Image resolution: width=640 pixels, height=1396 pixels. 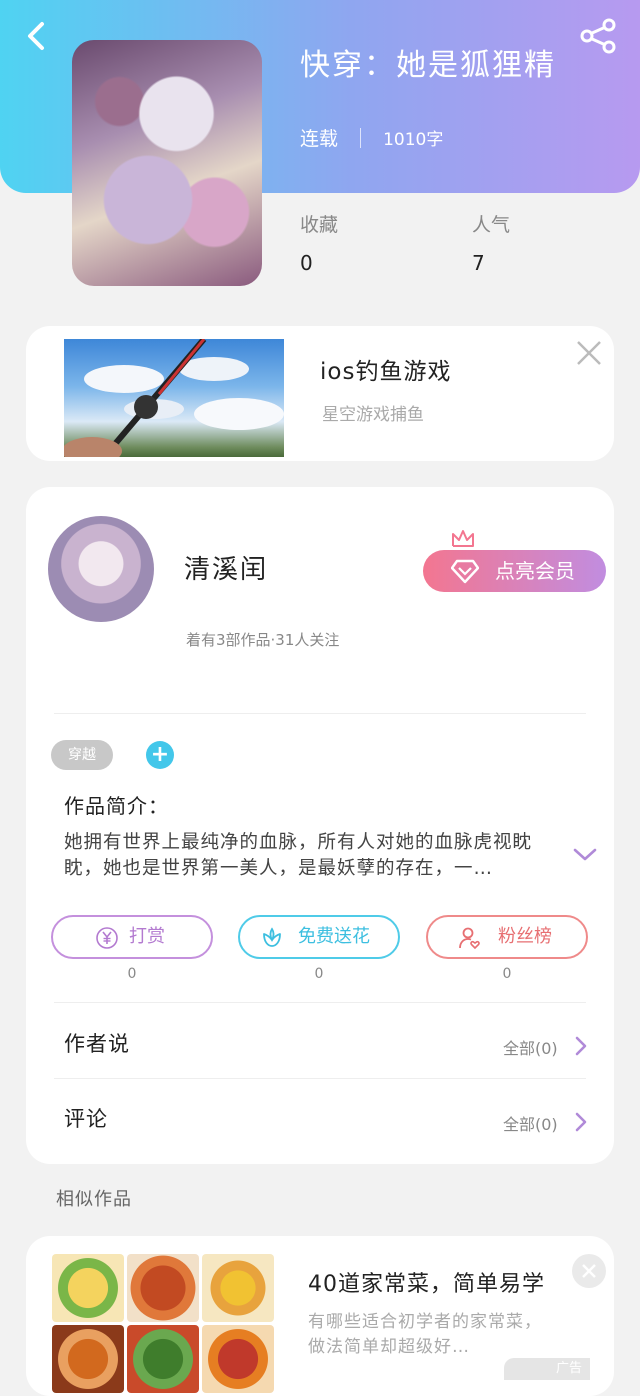 What do you see at coordinates (306, 263) in the screenshot?
I see `stat-favorites-value: 0` at bounding box center [306, 263].